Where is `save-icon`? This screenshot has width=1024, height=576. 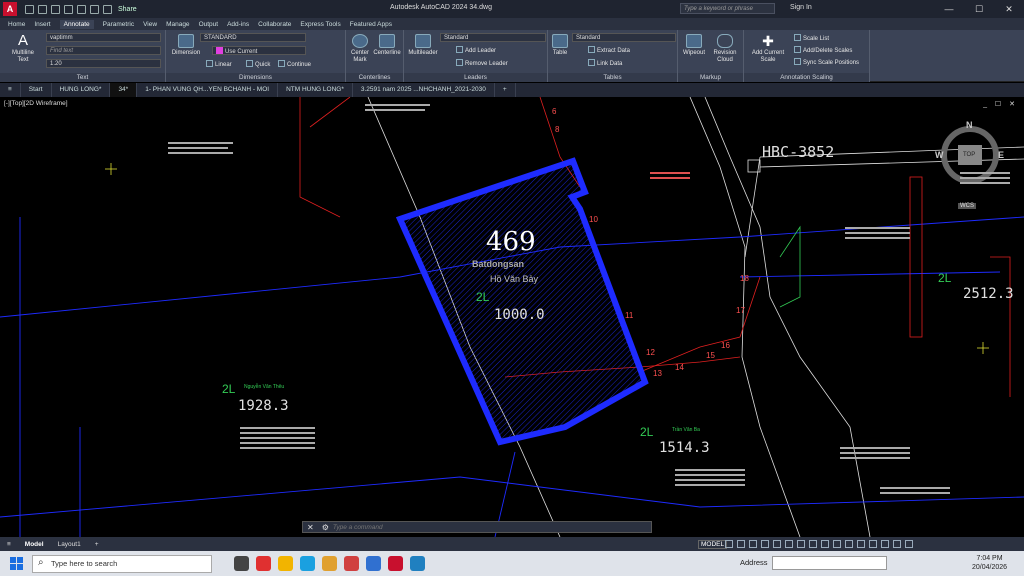
save-icon is located at coordinates (55, 9).